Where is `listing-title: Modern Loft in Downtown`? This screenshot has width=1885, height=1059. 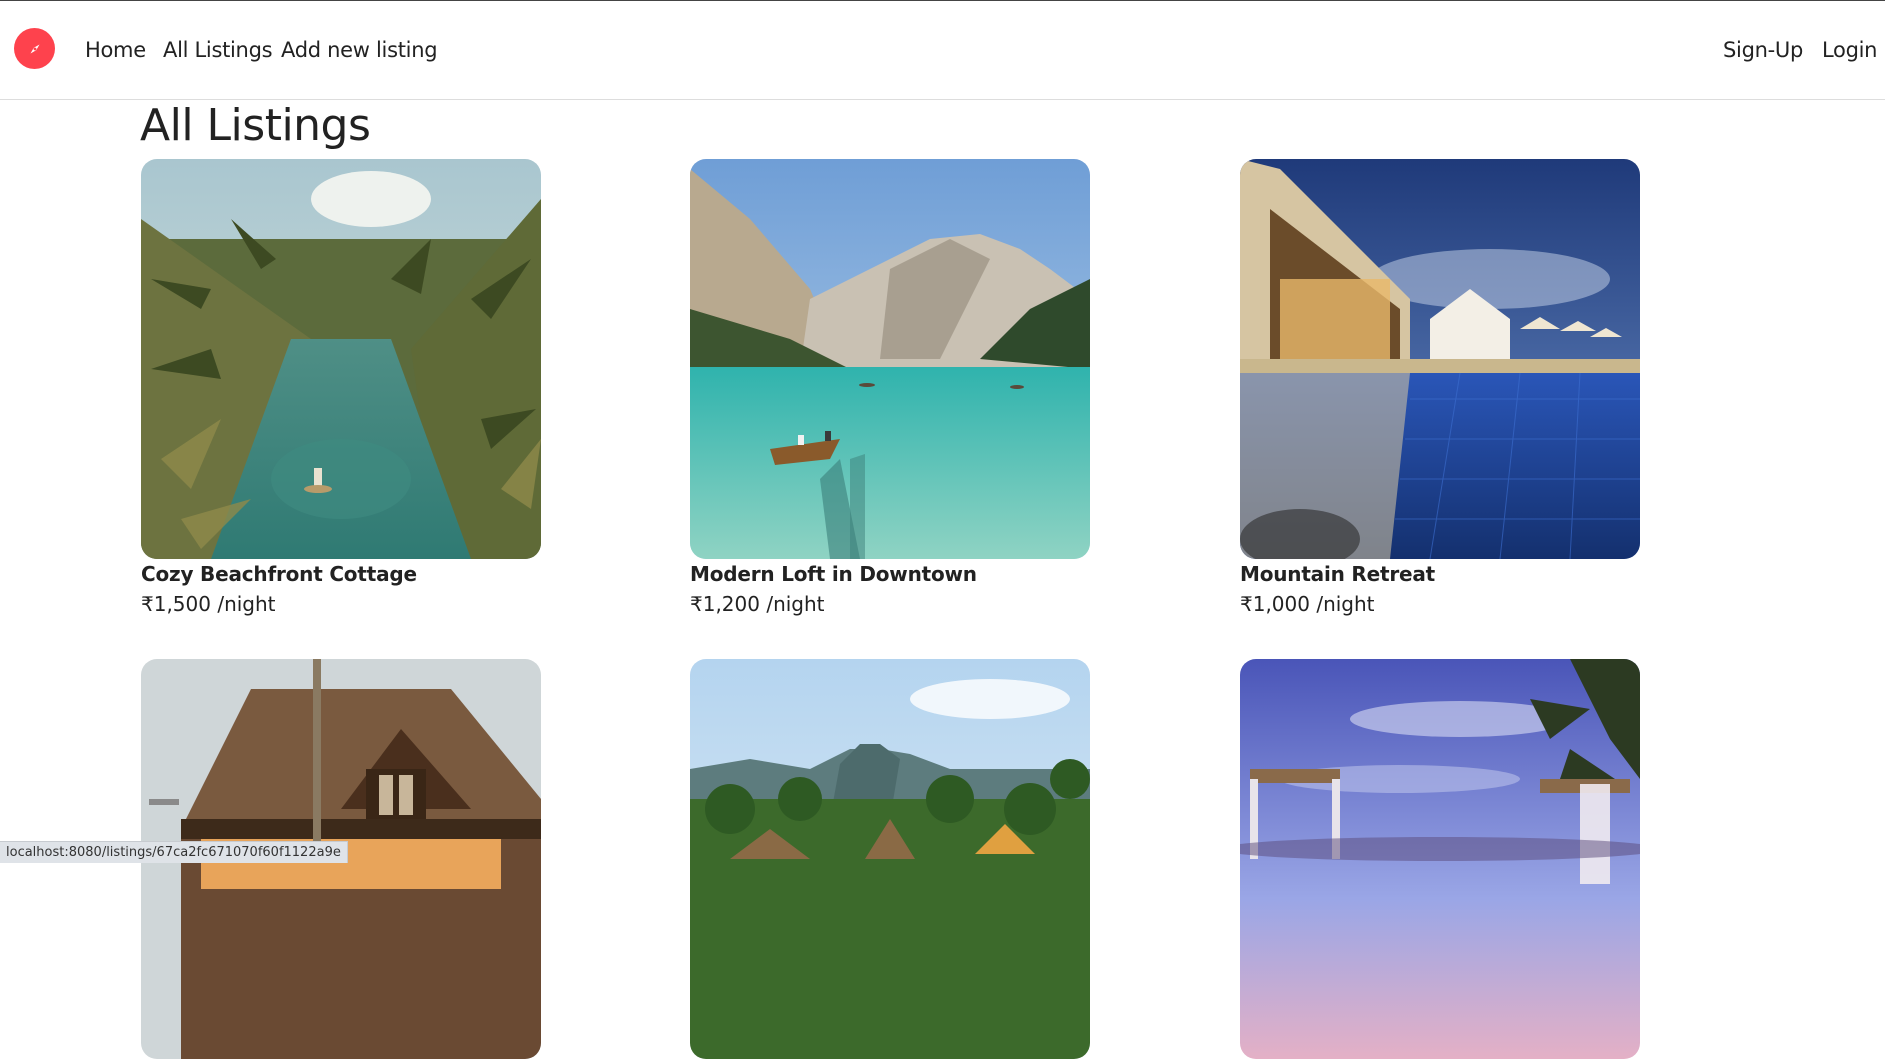 listing-title: Modern Loft in Downtown is located at coordinates (833, 574).